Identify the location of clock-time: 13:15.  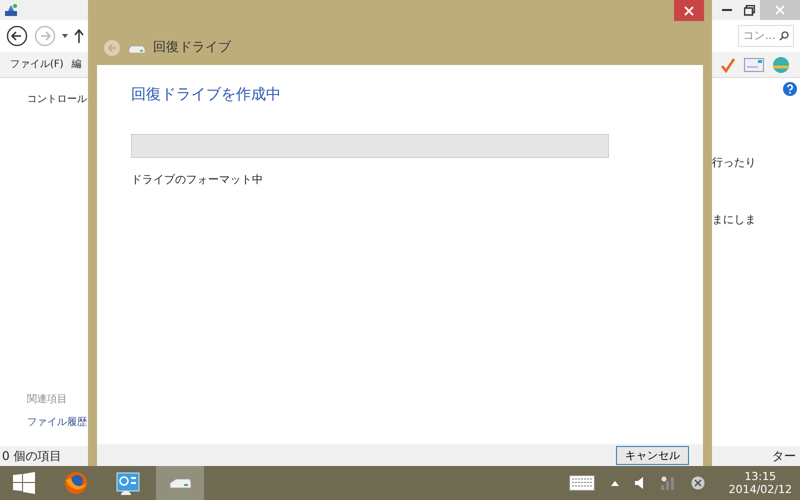
(760, 476).